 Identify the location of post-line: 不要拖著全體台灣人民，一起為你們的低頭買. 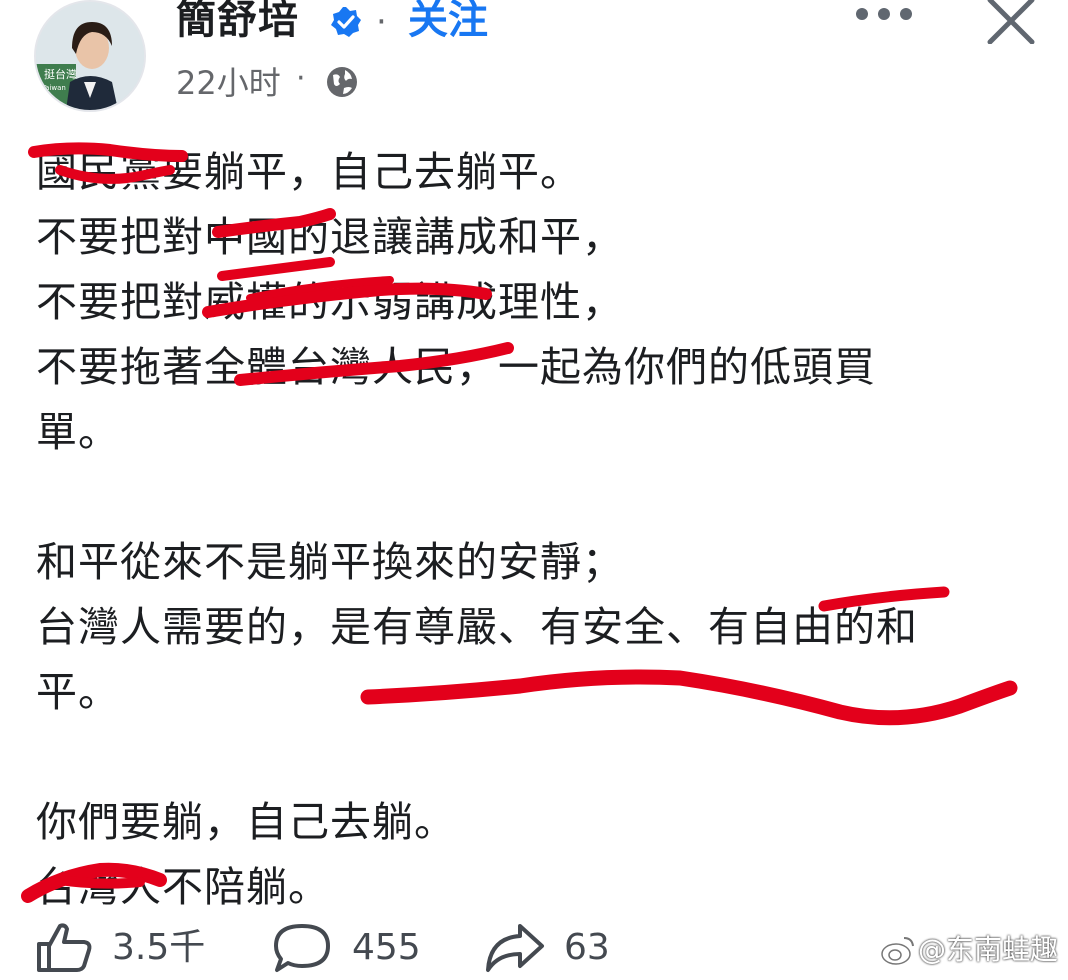
(456, 367).